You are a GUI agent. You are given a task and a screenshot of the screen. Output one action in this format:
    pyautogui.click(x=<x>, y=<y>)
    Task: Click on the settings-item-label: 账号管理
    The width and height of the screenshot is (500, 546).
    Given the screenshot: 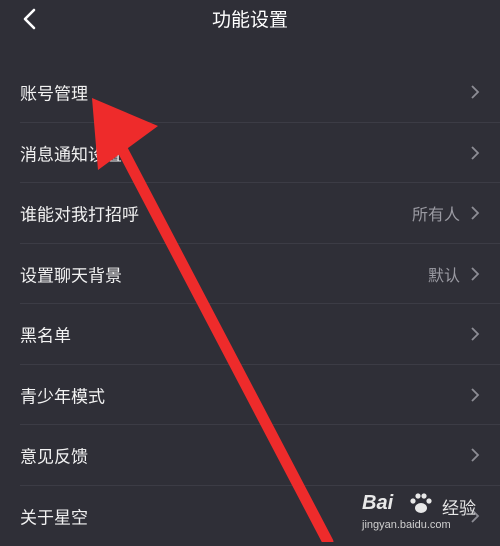 What is the action you would take?
    pyautogui.click(x=54, y=92)
    